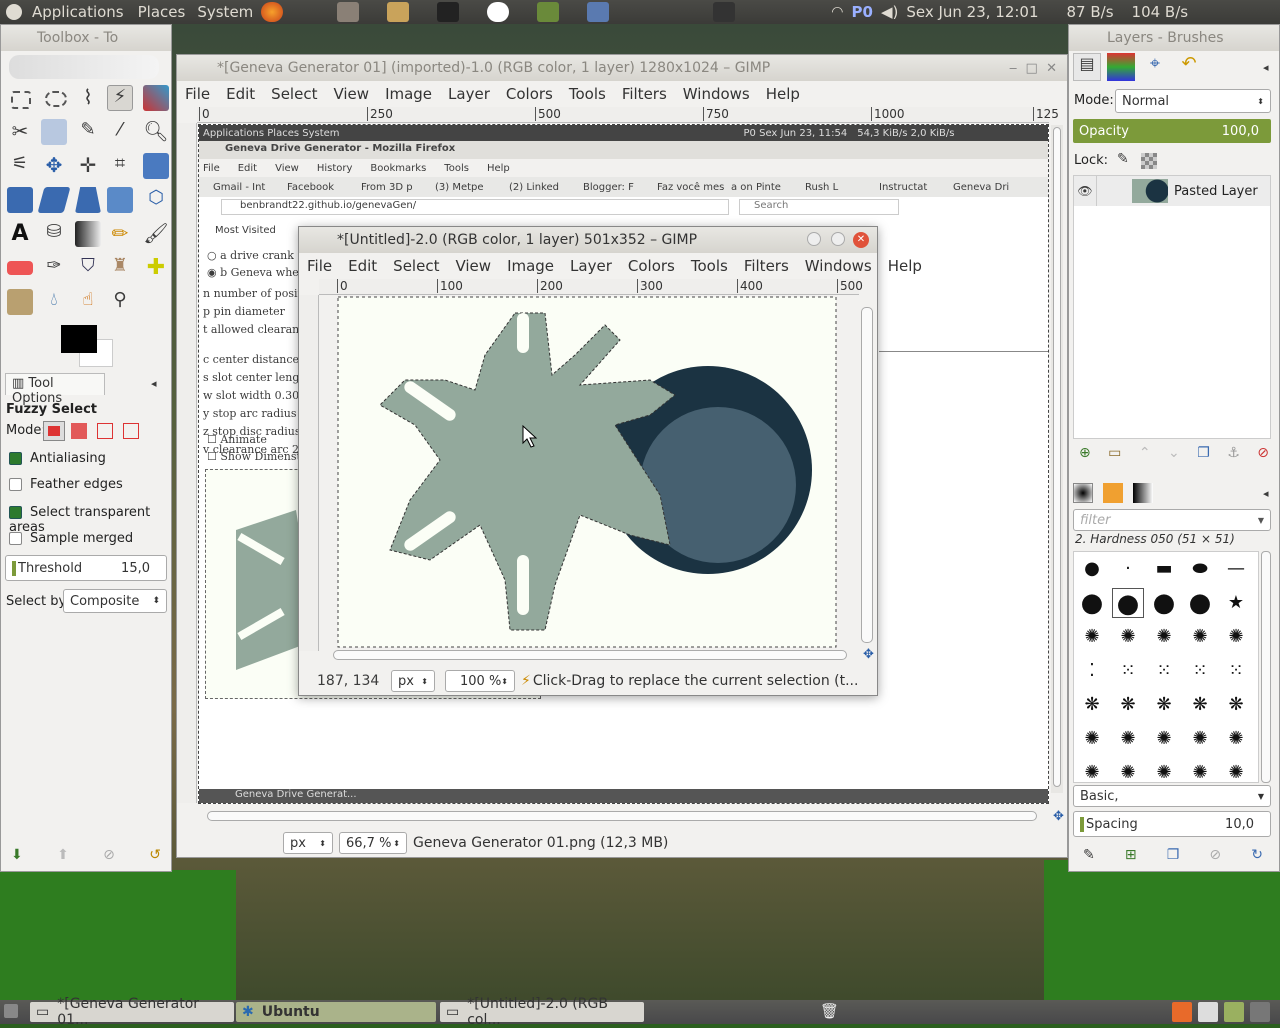 This screenshot has height=1028, width=1280. I want to click on layer-row: 👁︎ Pasted Layer, so click(1172, 191).